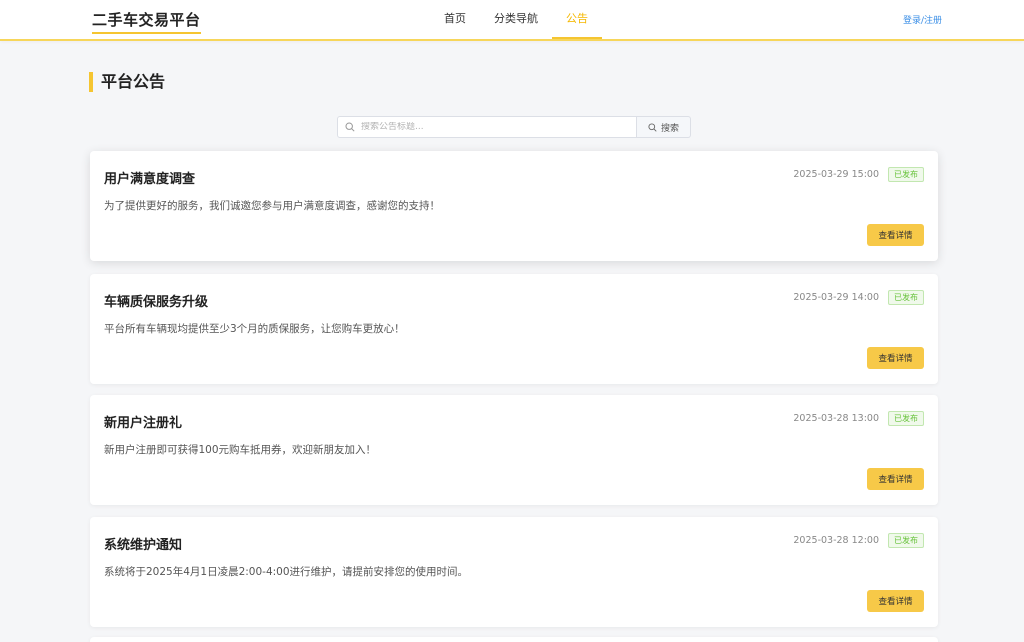 The image size is (1024, 642). I want to click on announcement-title: 用户满意度调查, so click(150, 179).